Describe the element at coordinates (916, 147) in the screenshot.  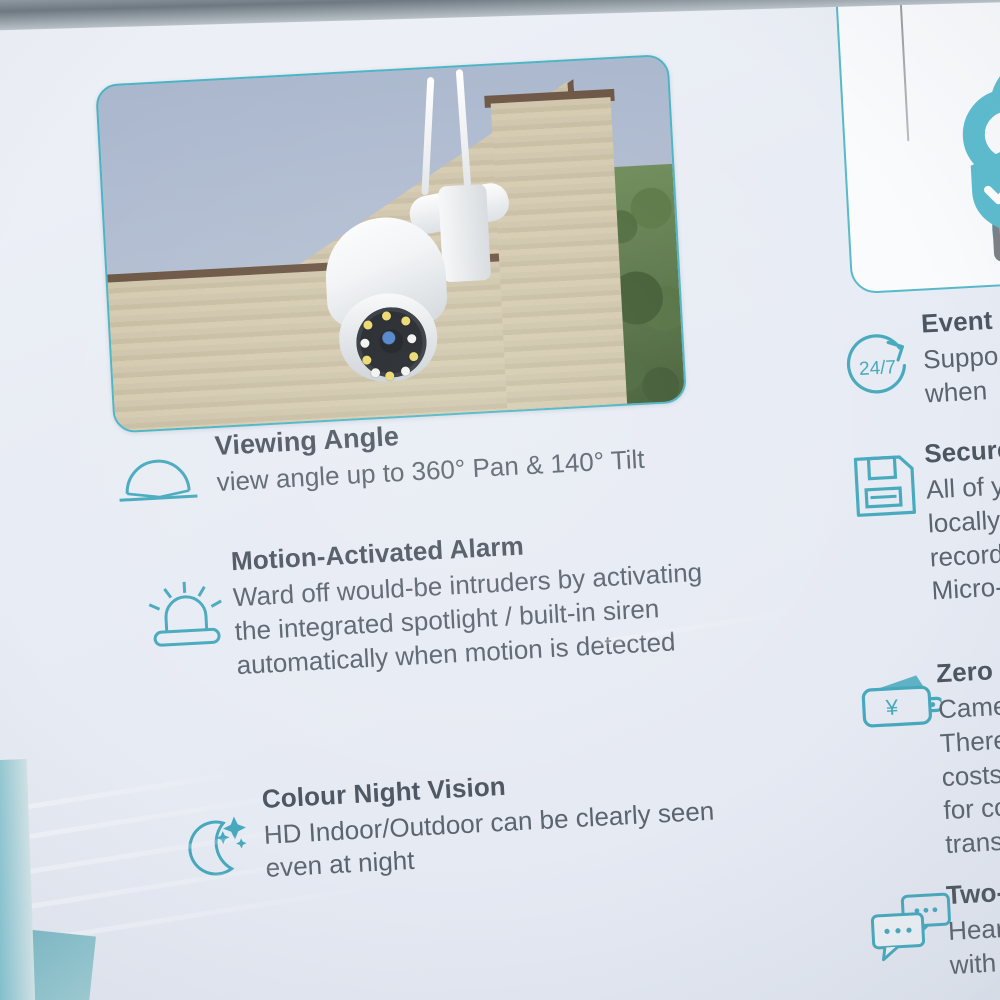
I see `right-illustration-card` at that location.